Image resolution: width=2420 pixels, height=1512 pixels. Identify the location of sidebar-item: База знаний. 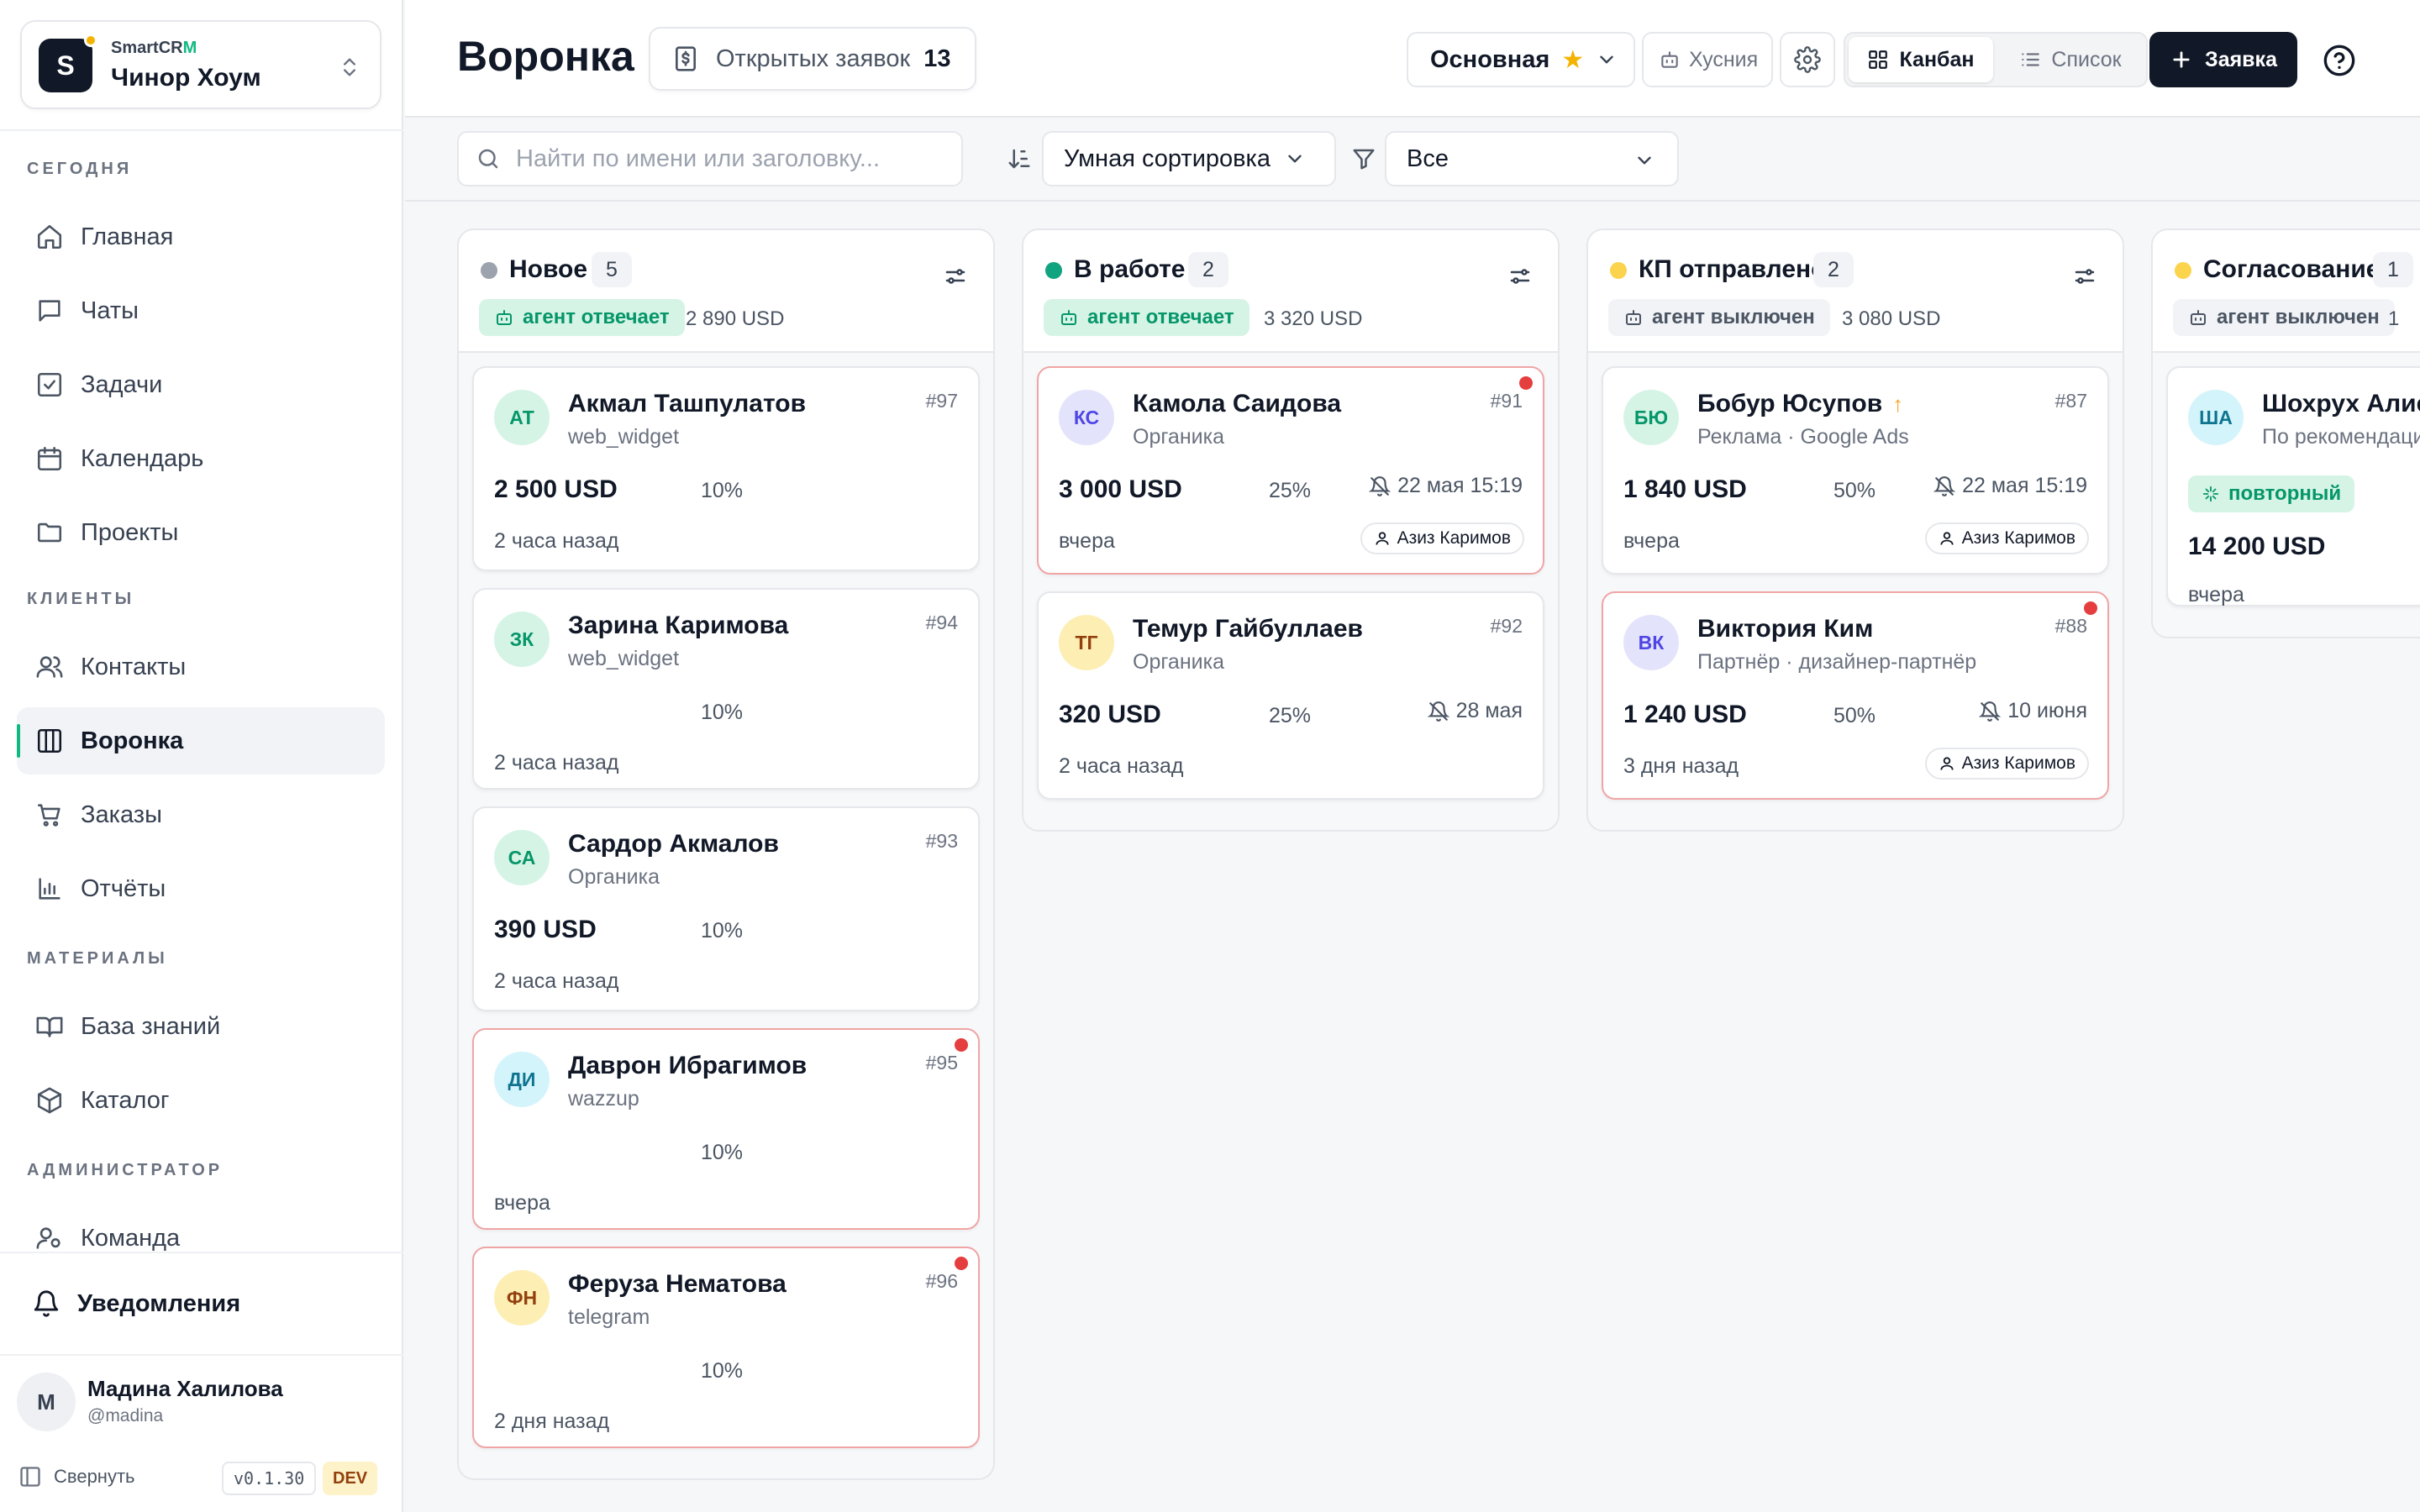
(201, 1026).